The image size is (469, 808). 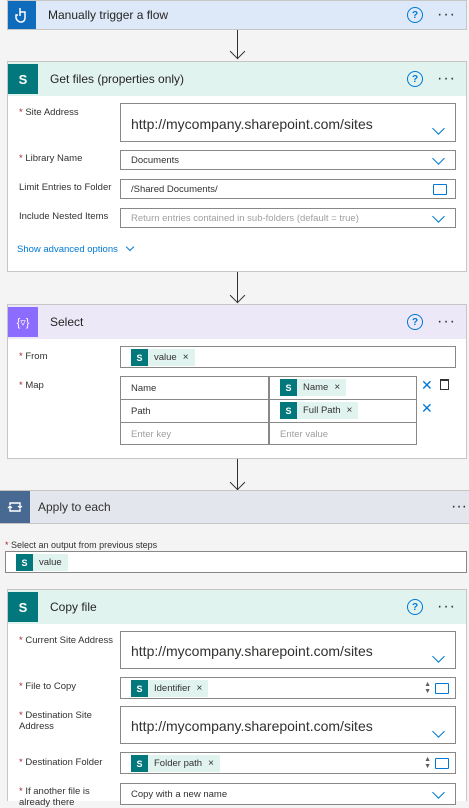 I want to click on value-token: S value, so click(x=42, y=562).